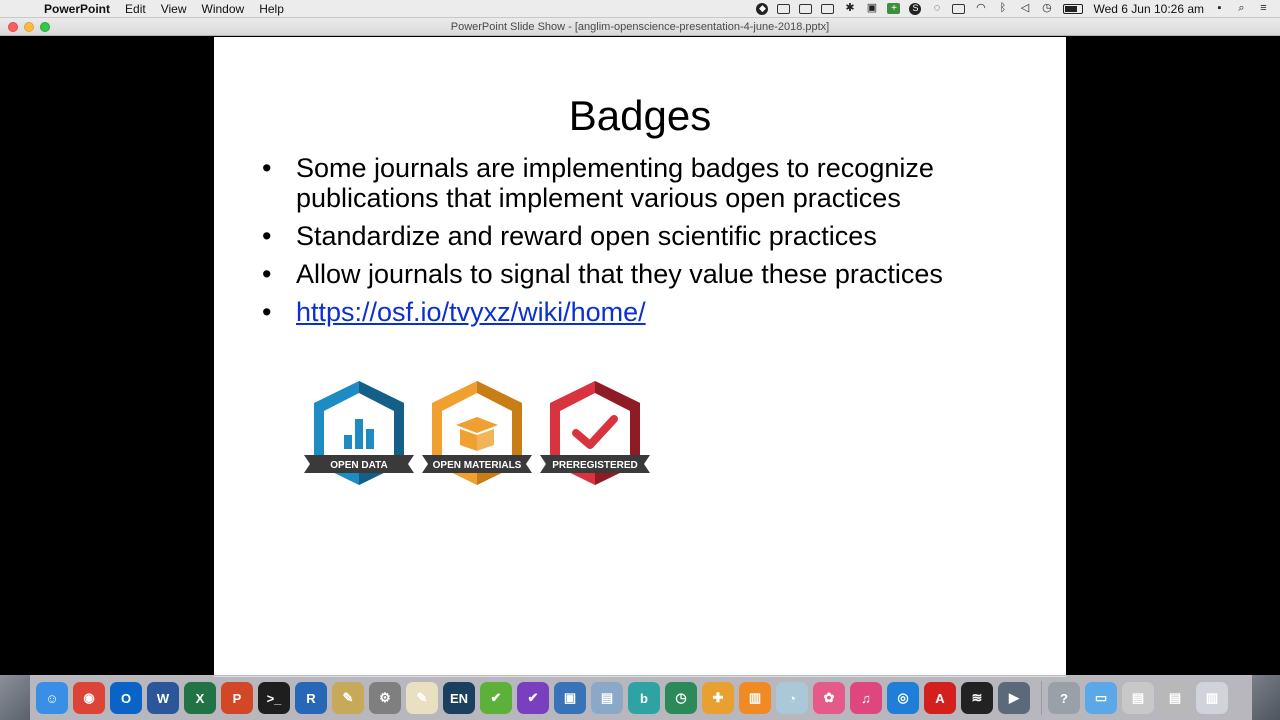 This screenshot has width=1280, height=720. What do you see at coordinates (681, 698) in the screenshot?
I see `dock-app-time-machine-icon: ◷` at bounding box center [681, 698].